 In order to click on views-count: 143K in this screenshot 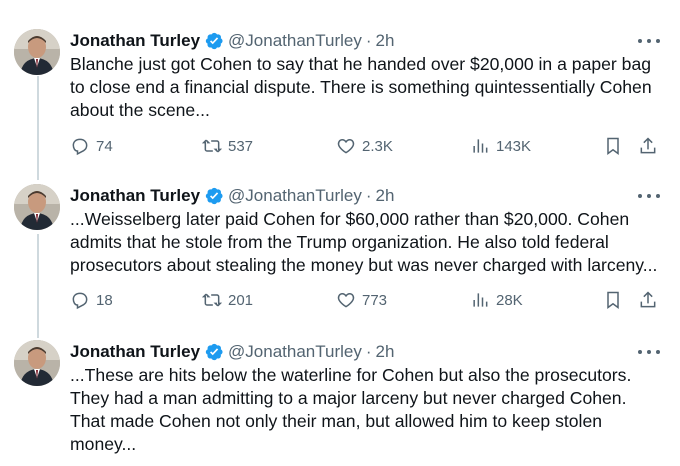, I will do `click(514, 146)`.